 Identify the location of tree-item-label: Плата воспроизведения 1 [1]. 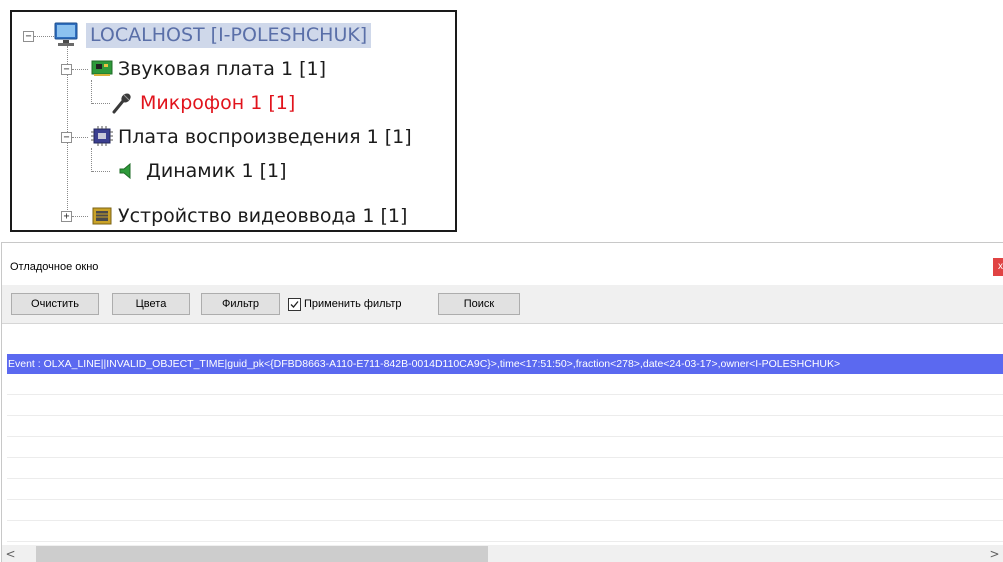
(265, 136).